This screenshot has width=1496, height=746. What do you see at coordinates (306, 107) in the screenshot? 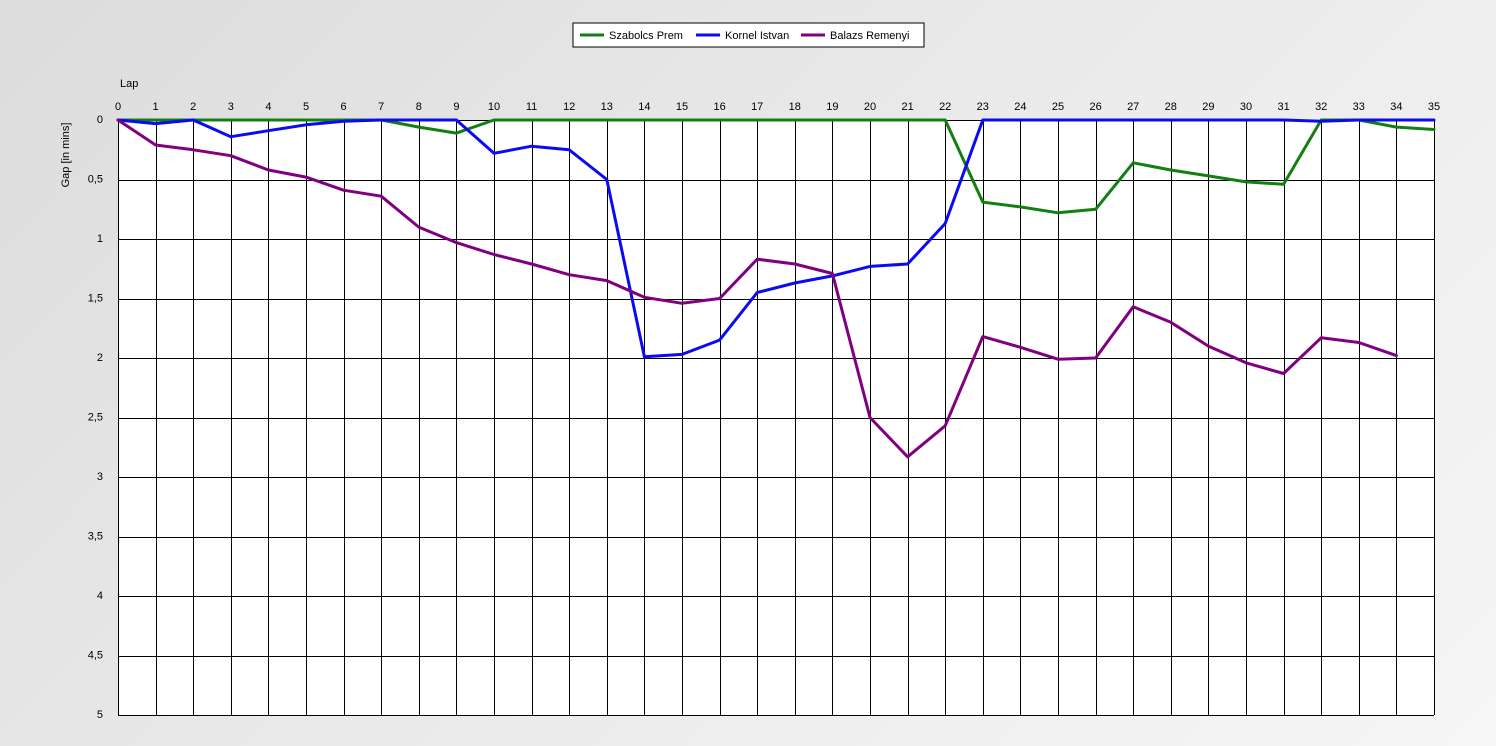
I see `x-tick-label: 5` at bounding box center [306, 107].